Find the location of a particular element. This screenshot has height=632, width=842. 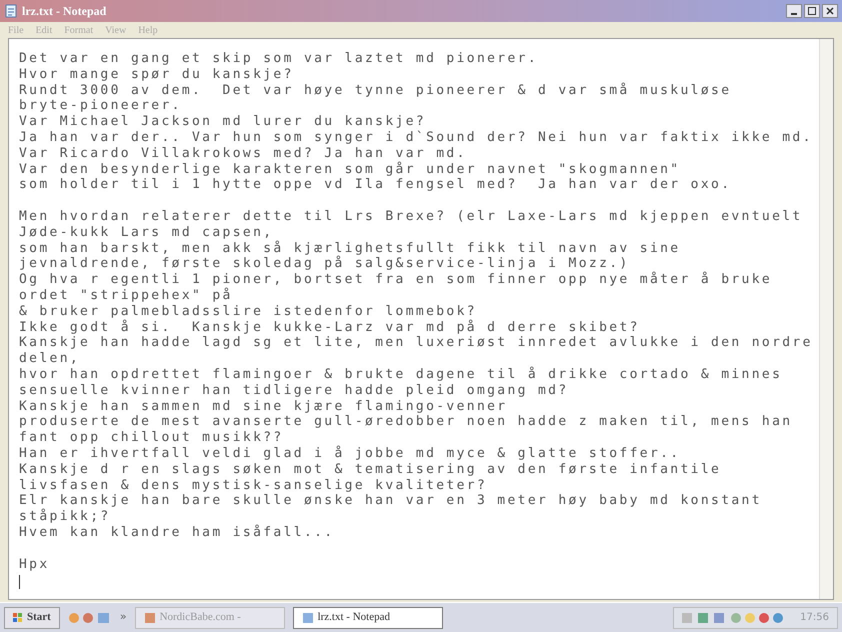

text-line: Kanskje d r en slags søken mot & tematisering av den første infantile is located at coordinates (370, 470).